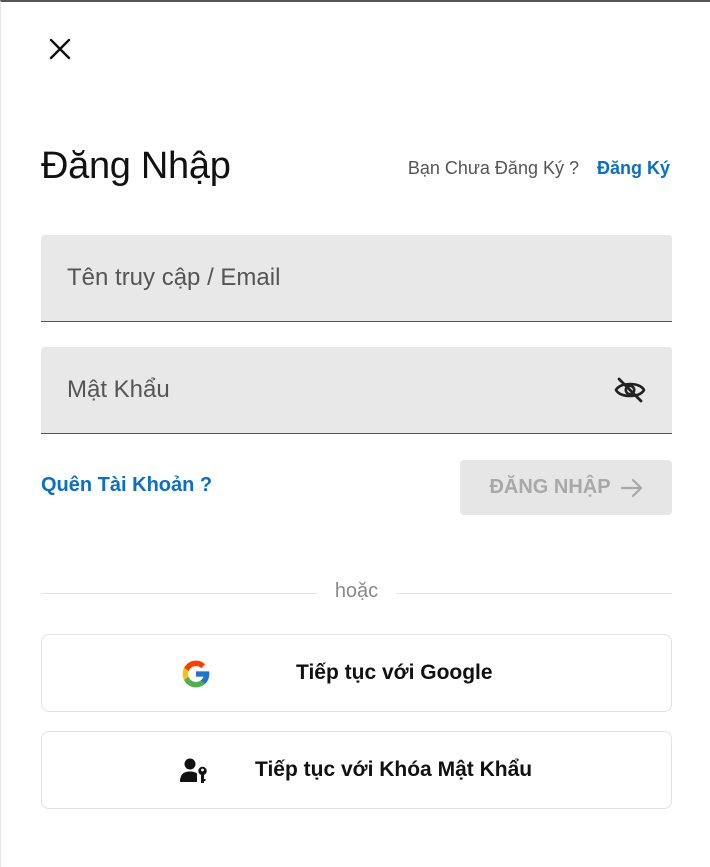 This screenshot has height=867, width=710. What do you see at coordinates (136, 166) in the screenshot?
I see `page-title: Đăng Nhập` at bounding box center [136, 166].